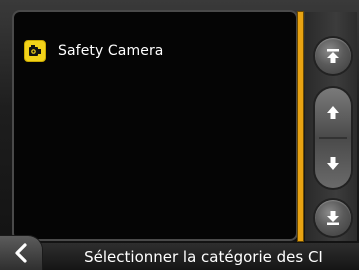 This screenshot has width=359, height=270. I want to click on scroll-top-button, so click(333, 56).